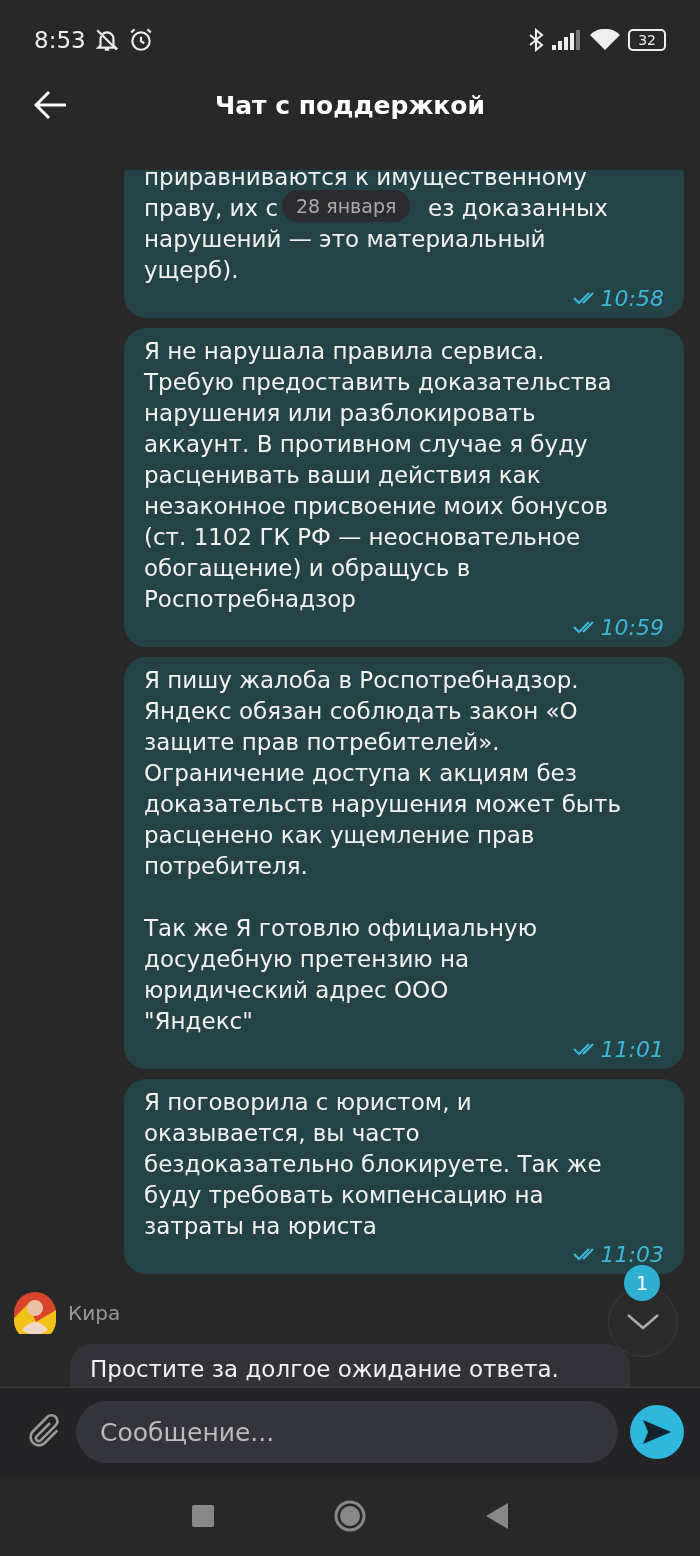 The width and height of the screenshot is (700, 1556). I want to click on wifi-icon, so click(605, 40).